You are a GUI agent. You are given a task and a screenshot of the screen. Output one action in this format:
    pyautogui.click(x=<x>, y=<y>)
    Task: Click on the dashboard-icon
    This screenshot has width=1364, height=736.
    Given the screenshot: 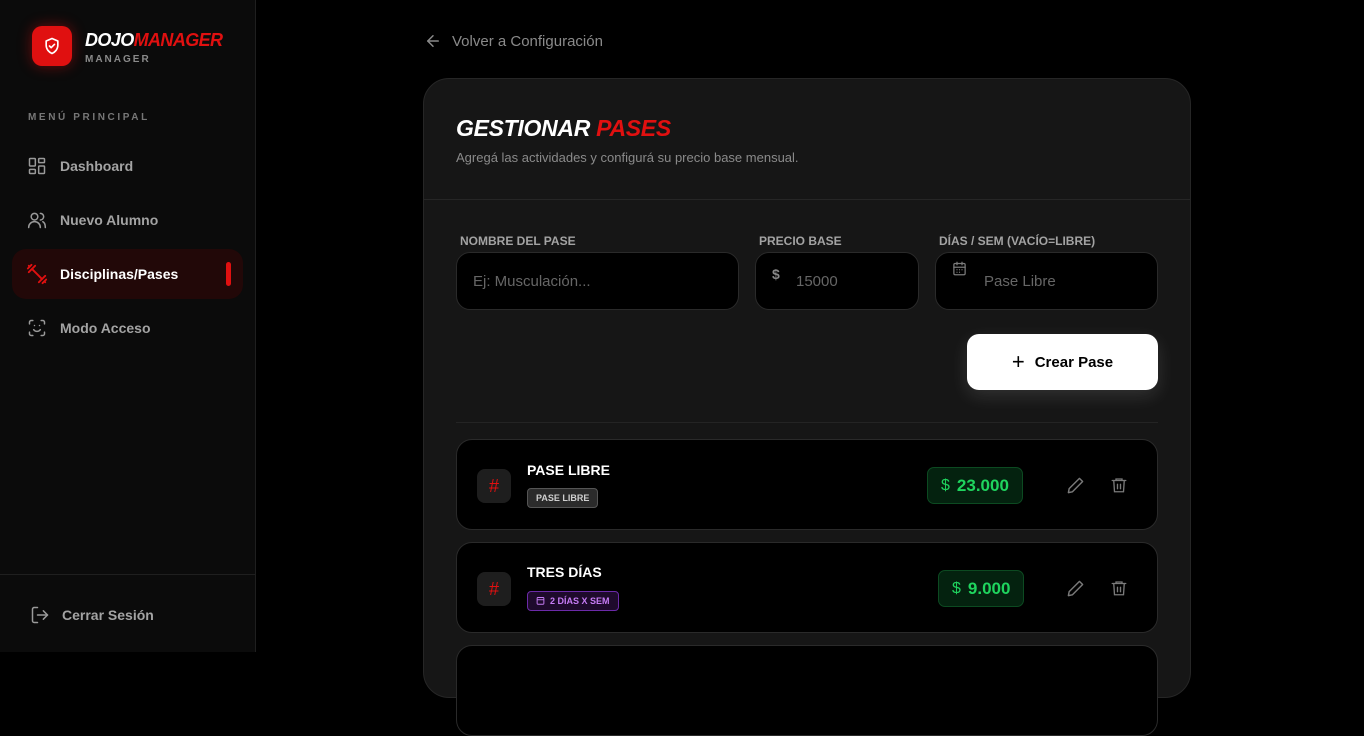 What is the action you would take?
    pyautogui.click(x=37, y=166)
    